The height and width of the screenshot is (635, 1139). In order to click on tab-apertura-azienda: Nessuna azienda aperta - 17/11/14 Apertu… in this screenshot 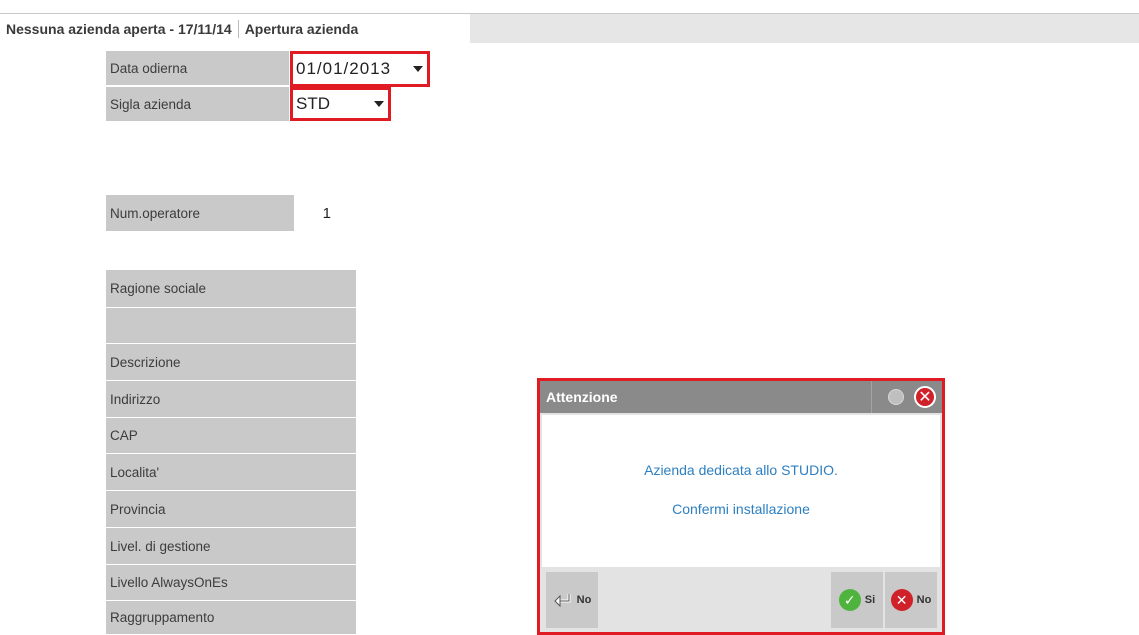, I will do `click(235, 28)`.